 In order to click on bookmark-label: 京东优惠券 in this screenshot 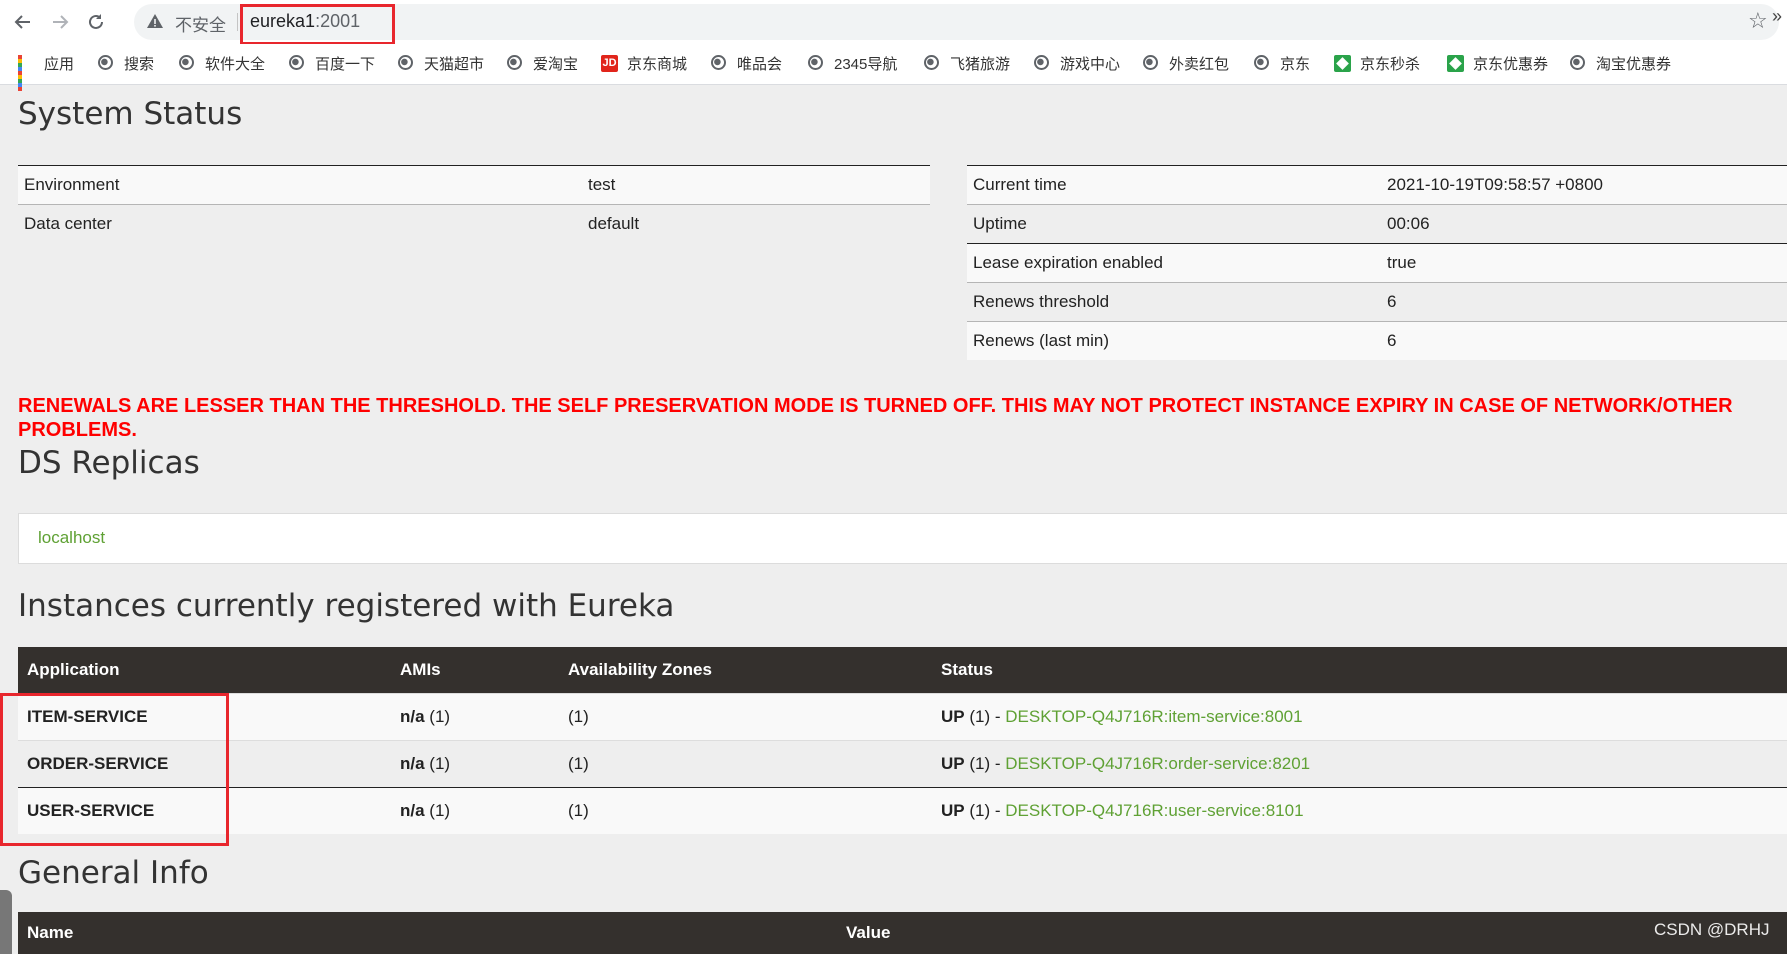, I will do `click(1511, 64)`.